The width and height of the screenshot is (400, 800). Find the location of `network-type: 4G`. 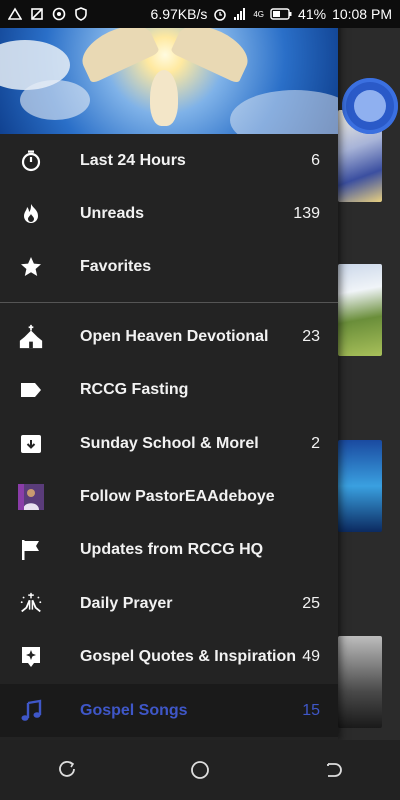

network-type: 4G is located at coordinates (259, 14).